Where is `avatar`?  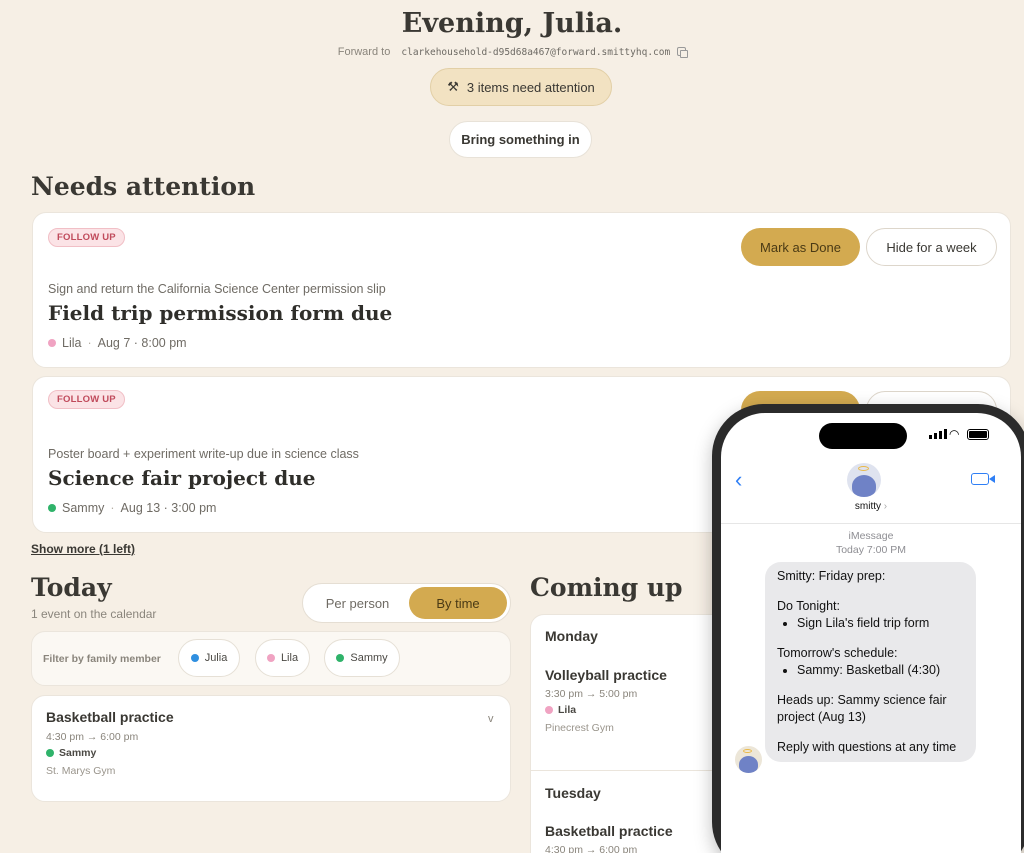
avatar is located at coordinates (864, 480).